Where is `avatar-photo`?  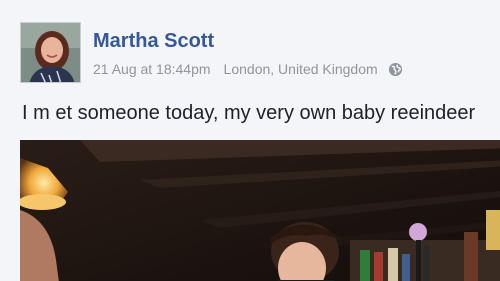 avatar-photo is located at coordinates (50, 52).